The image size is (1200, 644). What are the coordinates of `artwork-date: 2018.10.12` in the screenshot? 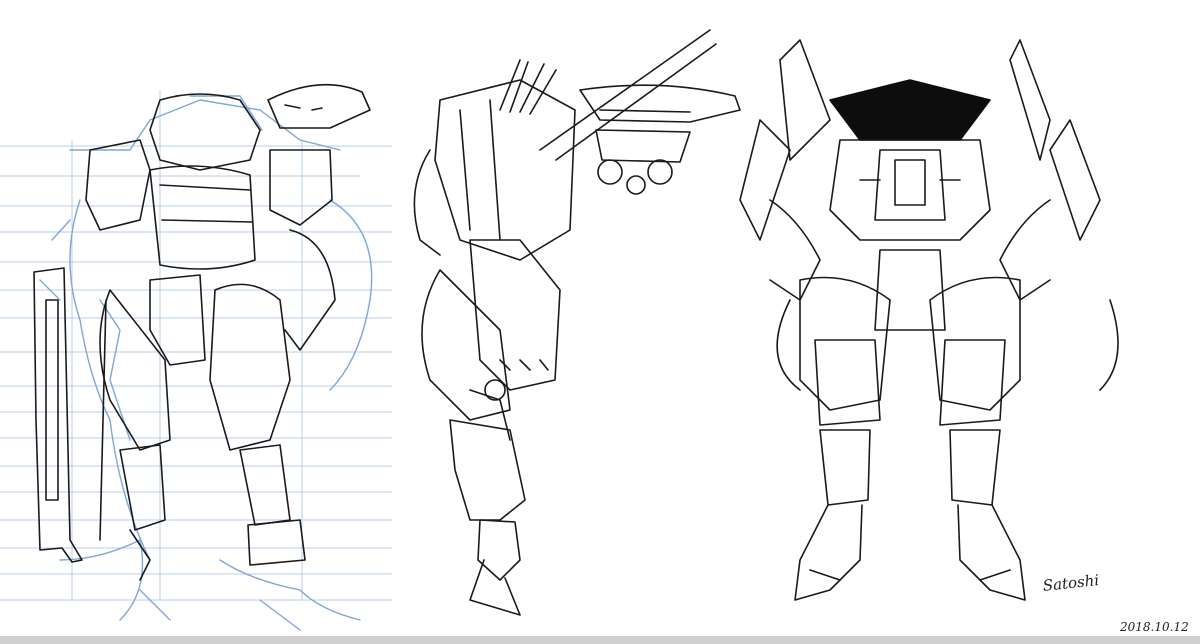 It's located at (1154, 627).